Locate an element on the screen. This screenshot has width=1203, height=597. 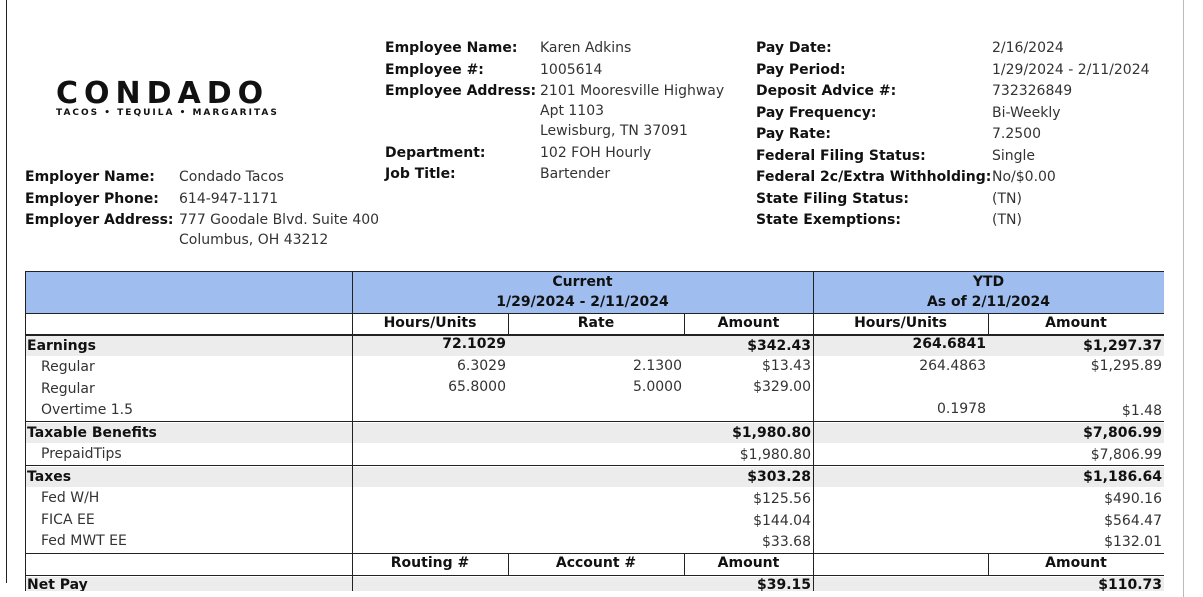
earnings-row-label: Overtime 1.5 is located at coordinates (87, 410).